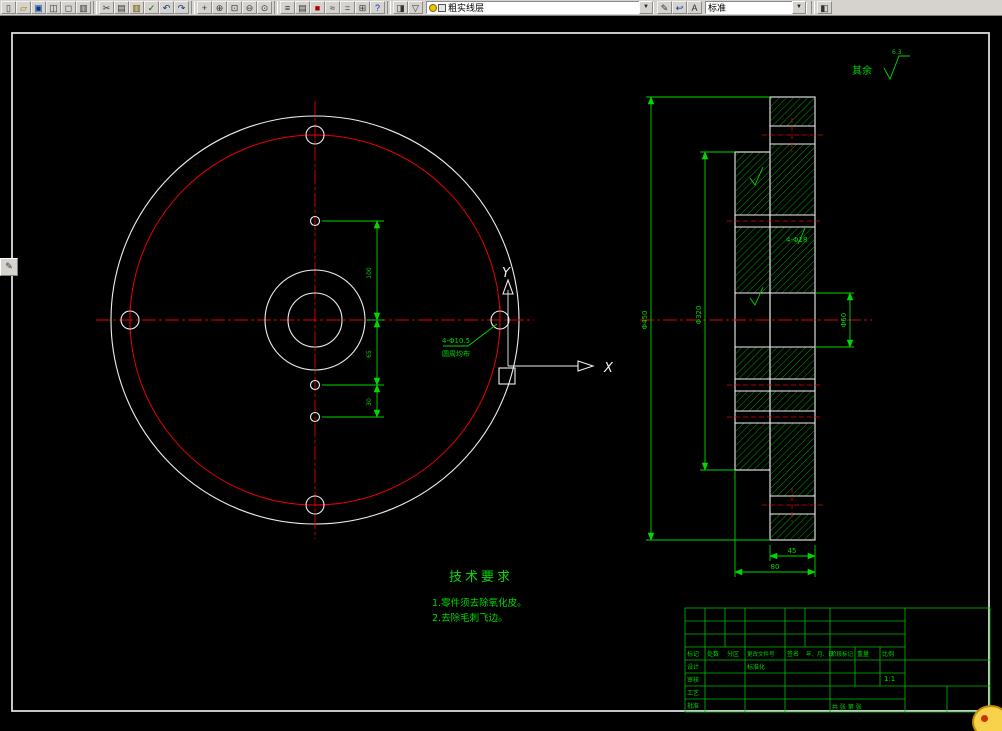 The width and height of the screenshot is (1002, 731). I want to click on layers-icon: ≡, so click(287, 7).